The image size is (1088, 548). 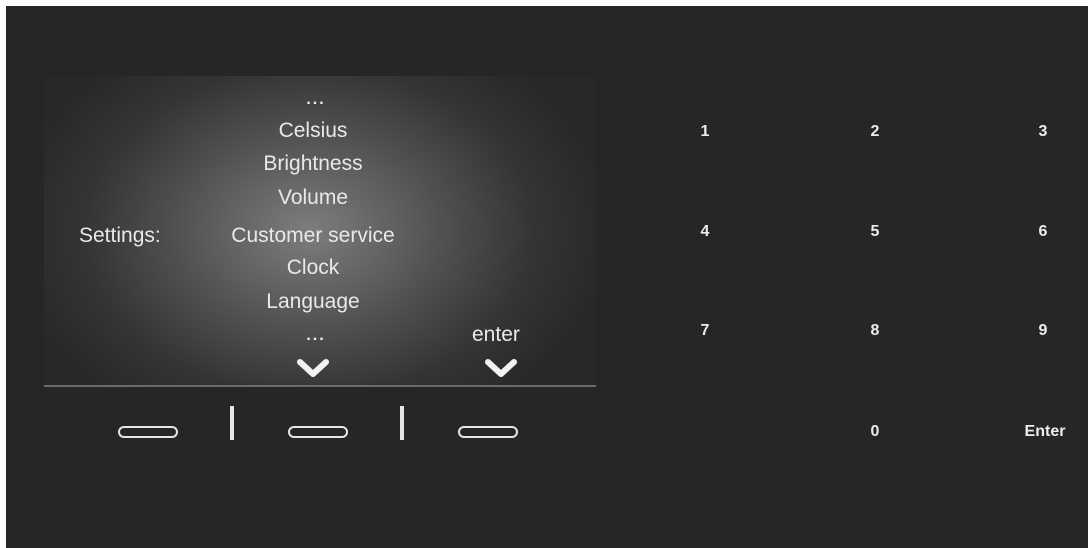 What do you see at coordinates (312, 301) in the screenshot?
I see `menu-item-language: Language` at bounding box center [312, 301].